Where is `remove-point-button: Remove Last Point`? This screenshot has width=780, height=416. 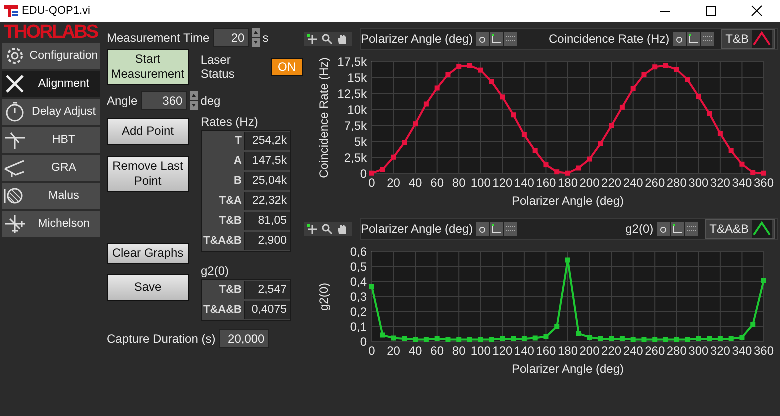 remove-point-button: Remove Last Point is located at coordinates (148, 174).